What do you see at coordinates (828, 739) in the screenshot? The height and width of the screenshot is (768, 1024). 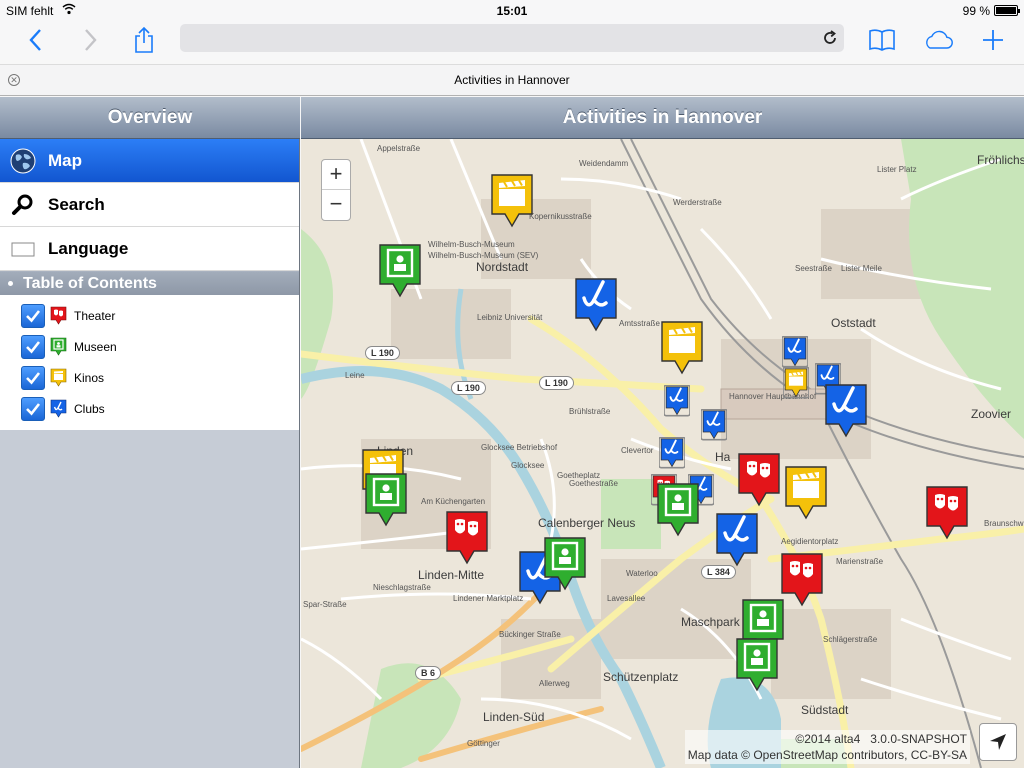 I see `copyright-text: ©2014 alta4` at bounding box center [828, 739].